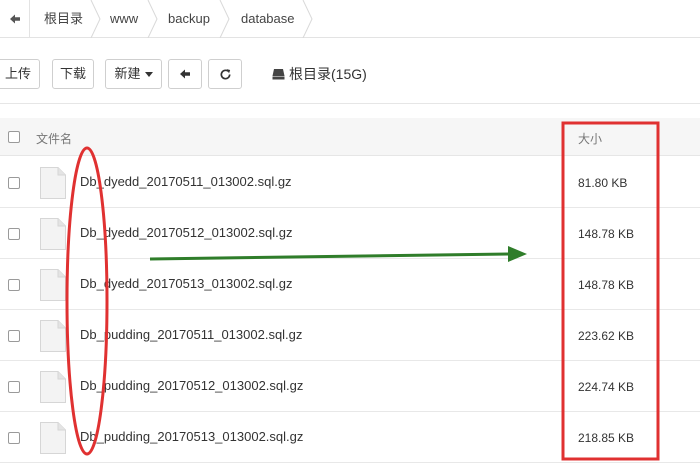 This screenshot has height=469, width=700. Describe the element at coordinates (606, 387) in the screenshot. I see `file-size: 224.74 KB` at that location.